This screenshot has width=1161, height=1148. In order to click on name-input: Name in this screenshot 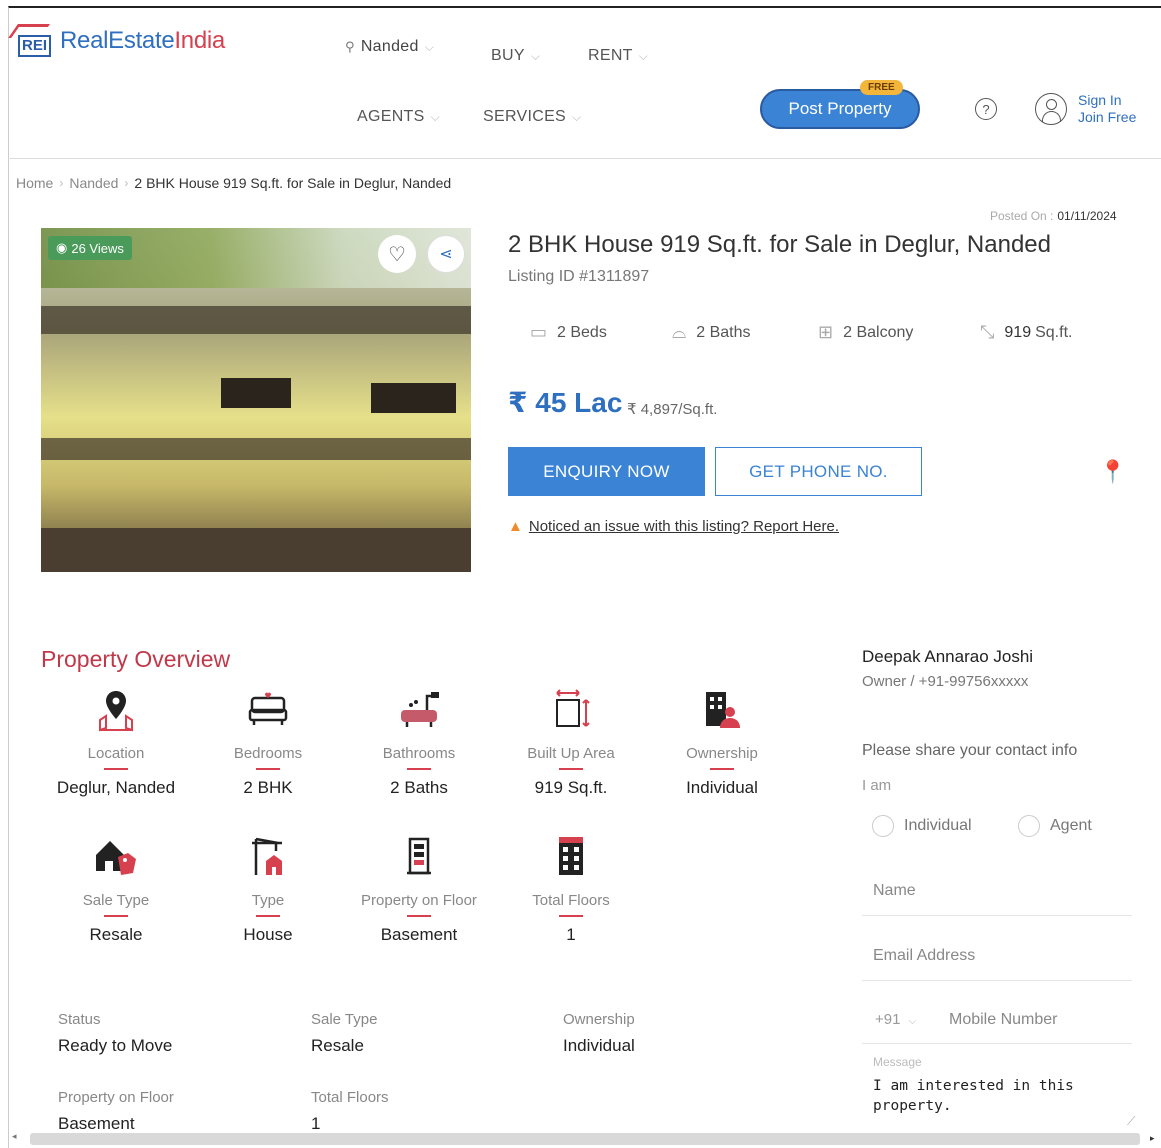, I will do `click(894, 891)`.